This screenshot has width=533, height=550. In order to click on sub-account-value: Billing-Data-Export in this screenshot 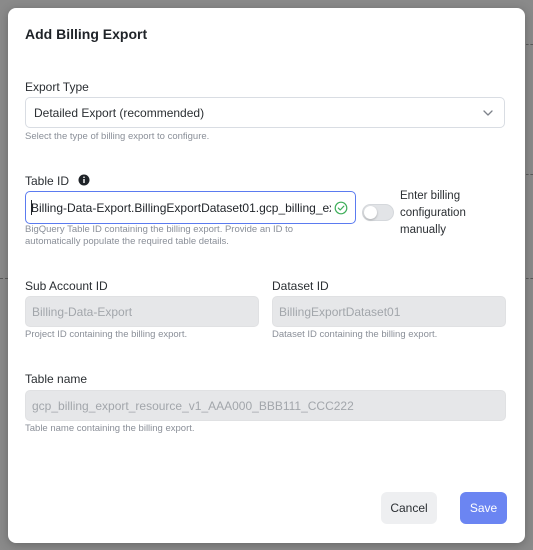, I will do `click(82, 312)`.